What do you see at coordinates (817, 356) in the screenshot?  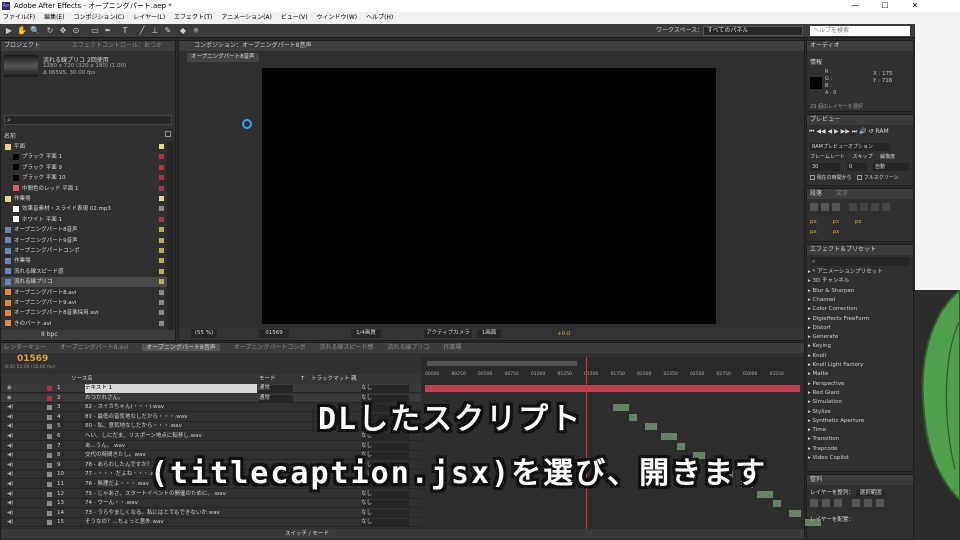 I see `effect-category-item: ▸ Knoll` at bounding box center [817, 356].